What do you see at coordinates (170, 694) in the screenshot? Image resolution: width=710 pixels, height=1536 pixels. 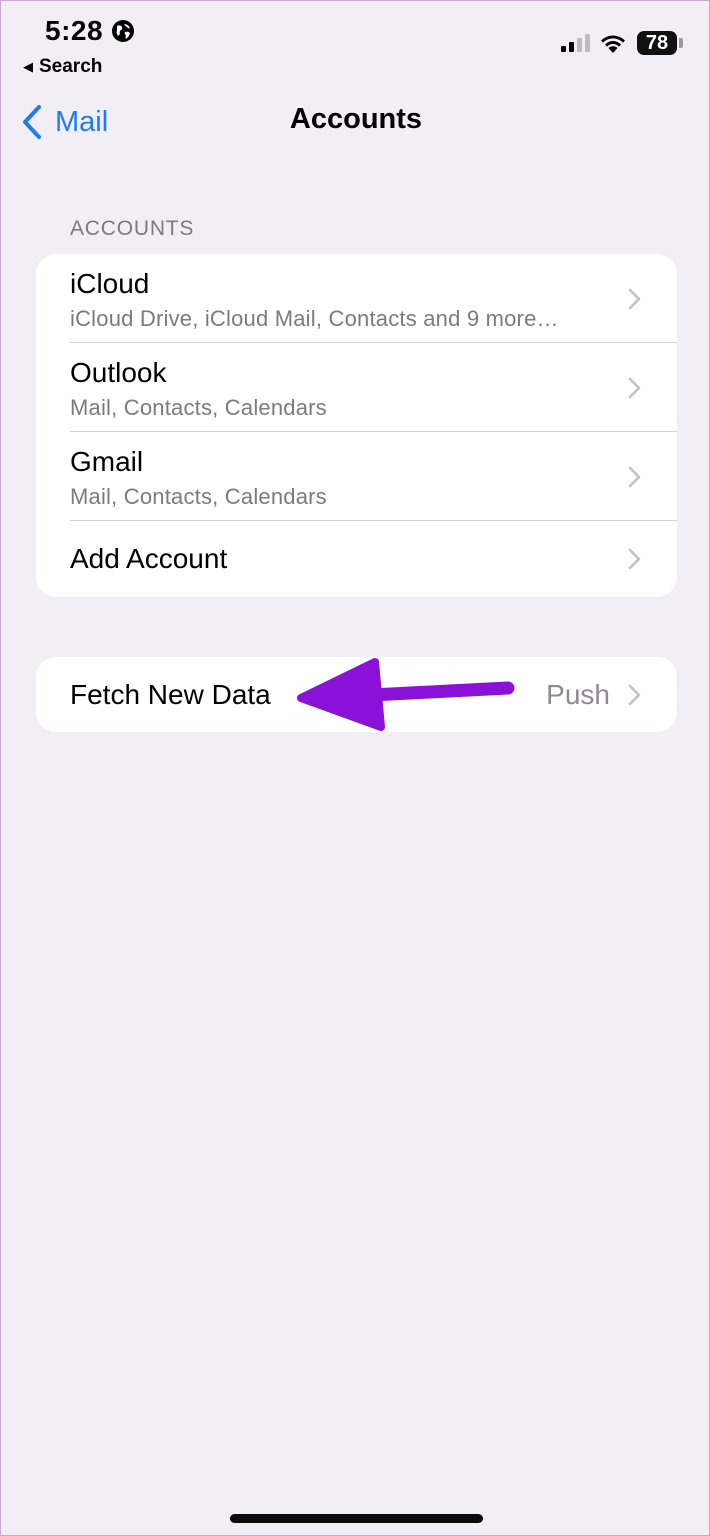 I see `fetch-new-data-label: Fetch New Data` at bounding box center [170, 694].